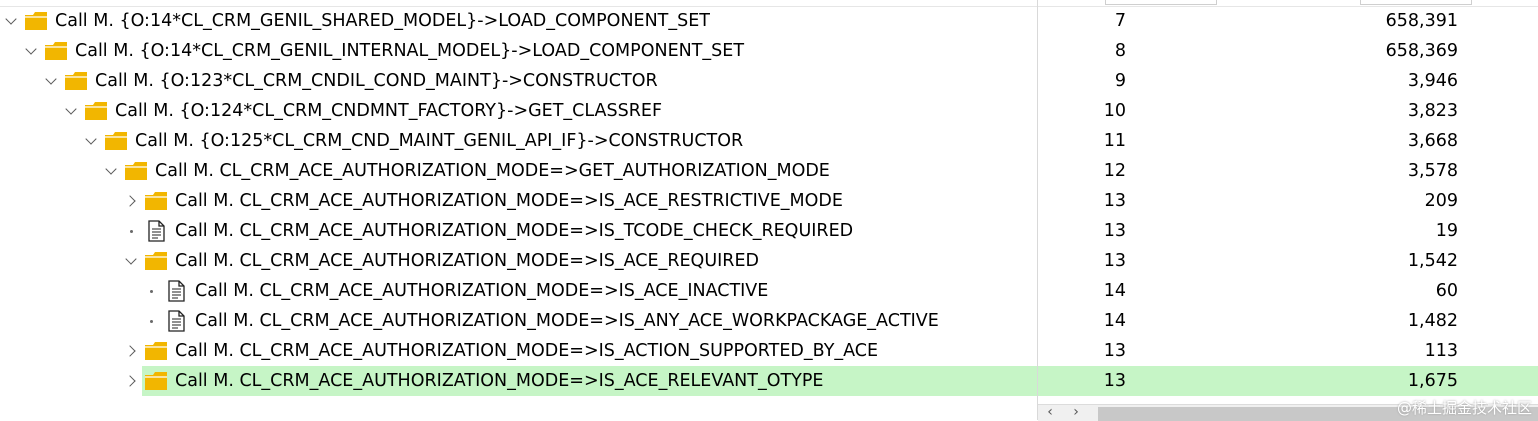 The width and height of the screenshot is (1538, 421). Describe the element at coordinates (1432, 111) in the screenshot. I see `row-value: 3,823` at that location.